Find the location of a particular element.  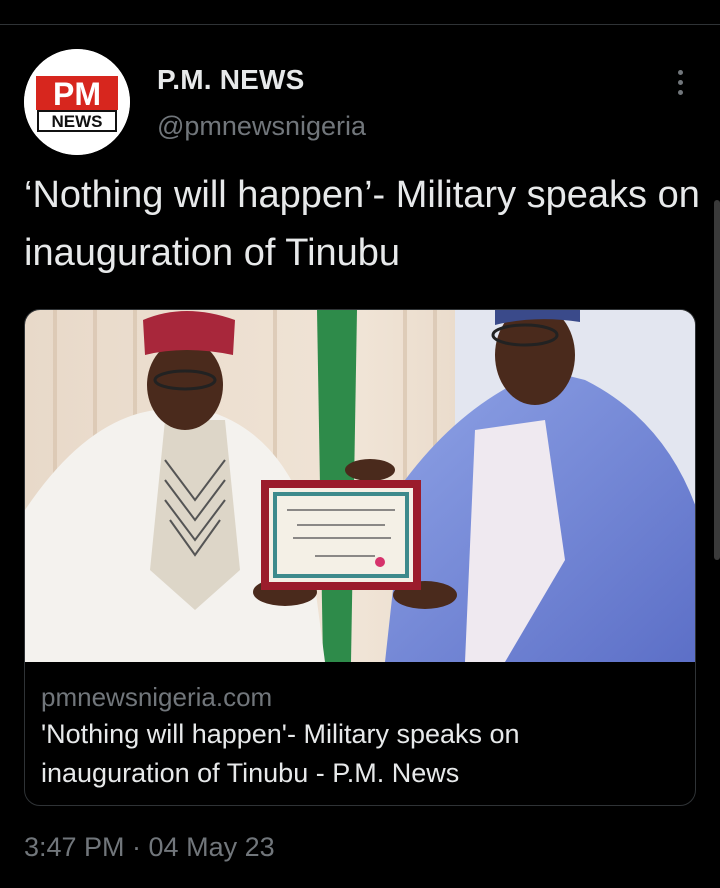

author-name: P.M. NEWS is located at coordinates (231, 80).